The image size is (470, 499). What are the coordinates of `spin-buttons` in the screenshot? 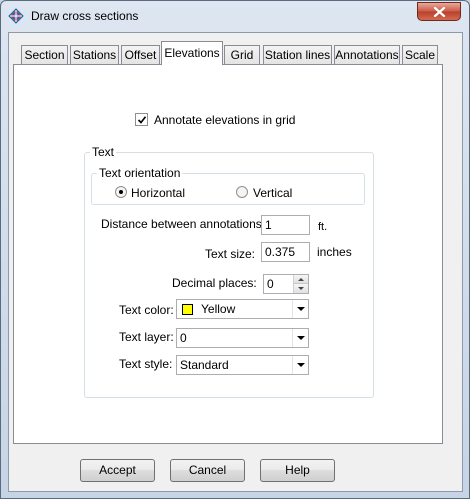 It's located at (300, 284).